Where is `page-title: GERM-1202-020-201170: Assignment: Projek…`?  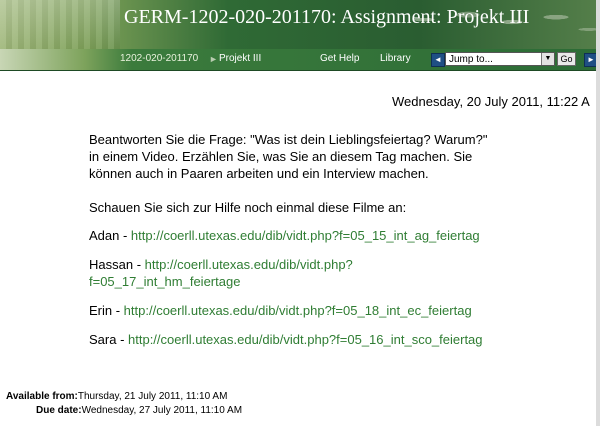
page-title: GERM-1202-020-201170: Assignment: Projek… is located at coordinates (327, 17).